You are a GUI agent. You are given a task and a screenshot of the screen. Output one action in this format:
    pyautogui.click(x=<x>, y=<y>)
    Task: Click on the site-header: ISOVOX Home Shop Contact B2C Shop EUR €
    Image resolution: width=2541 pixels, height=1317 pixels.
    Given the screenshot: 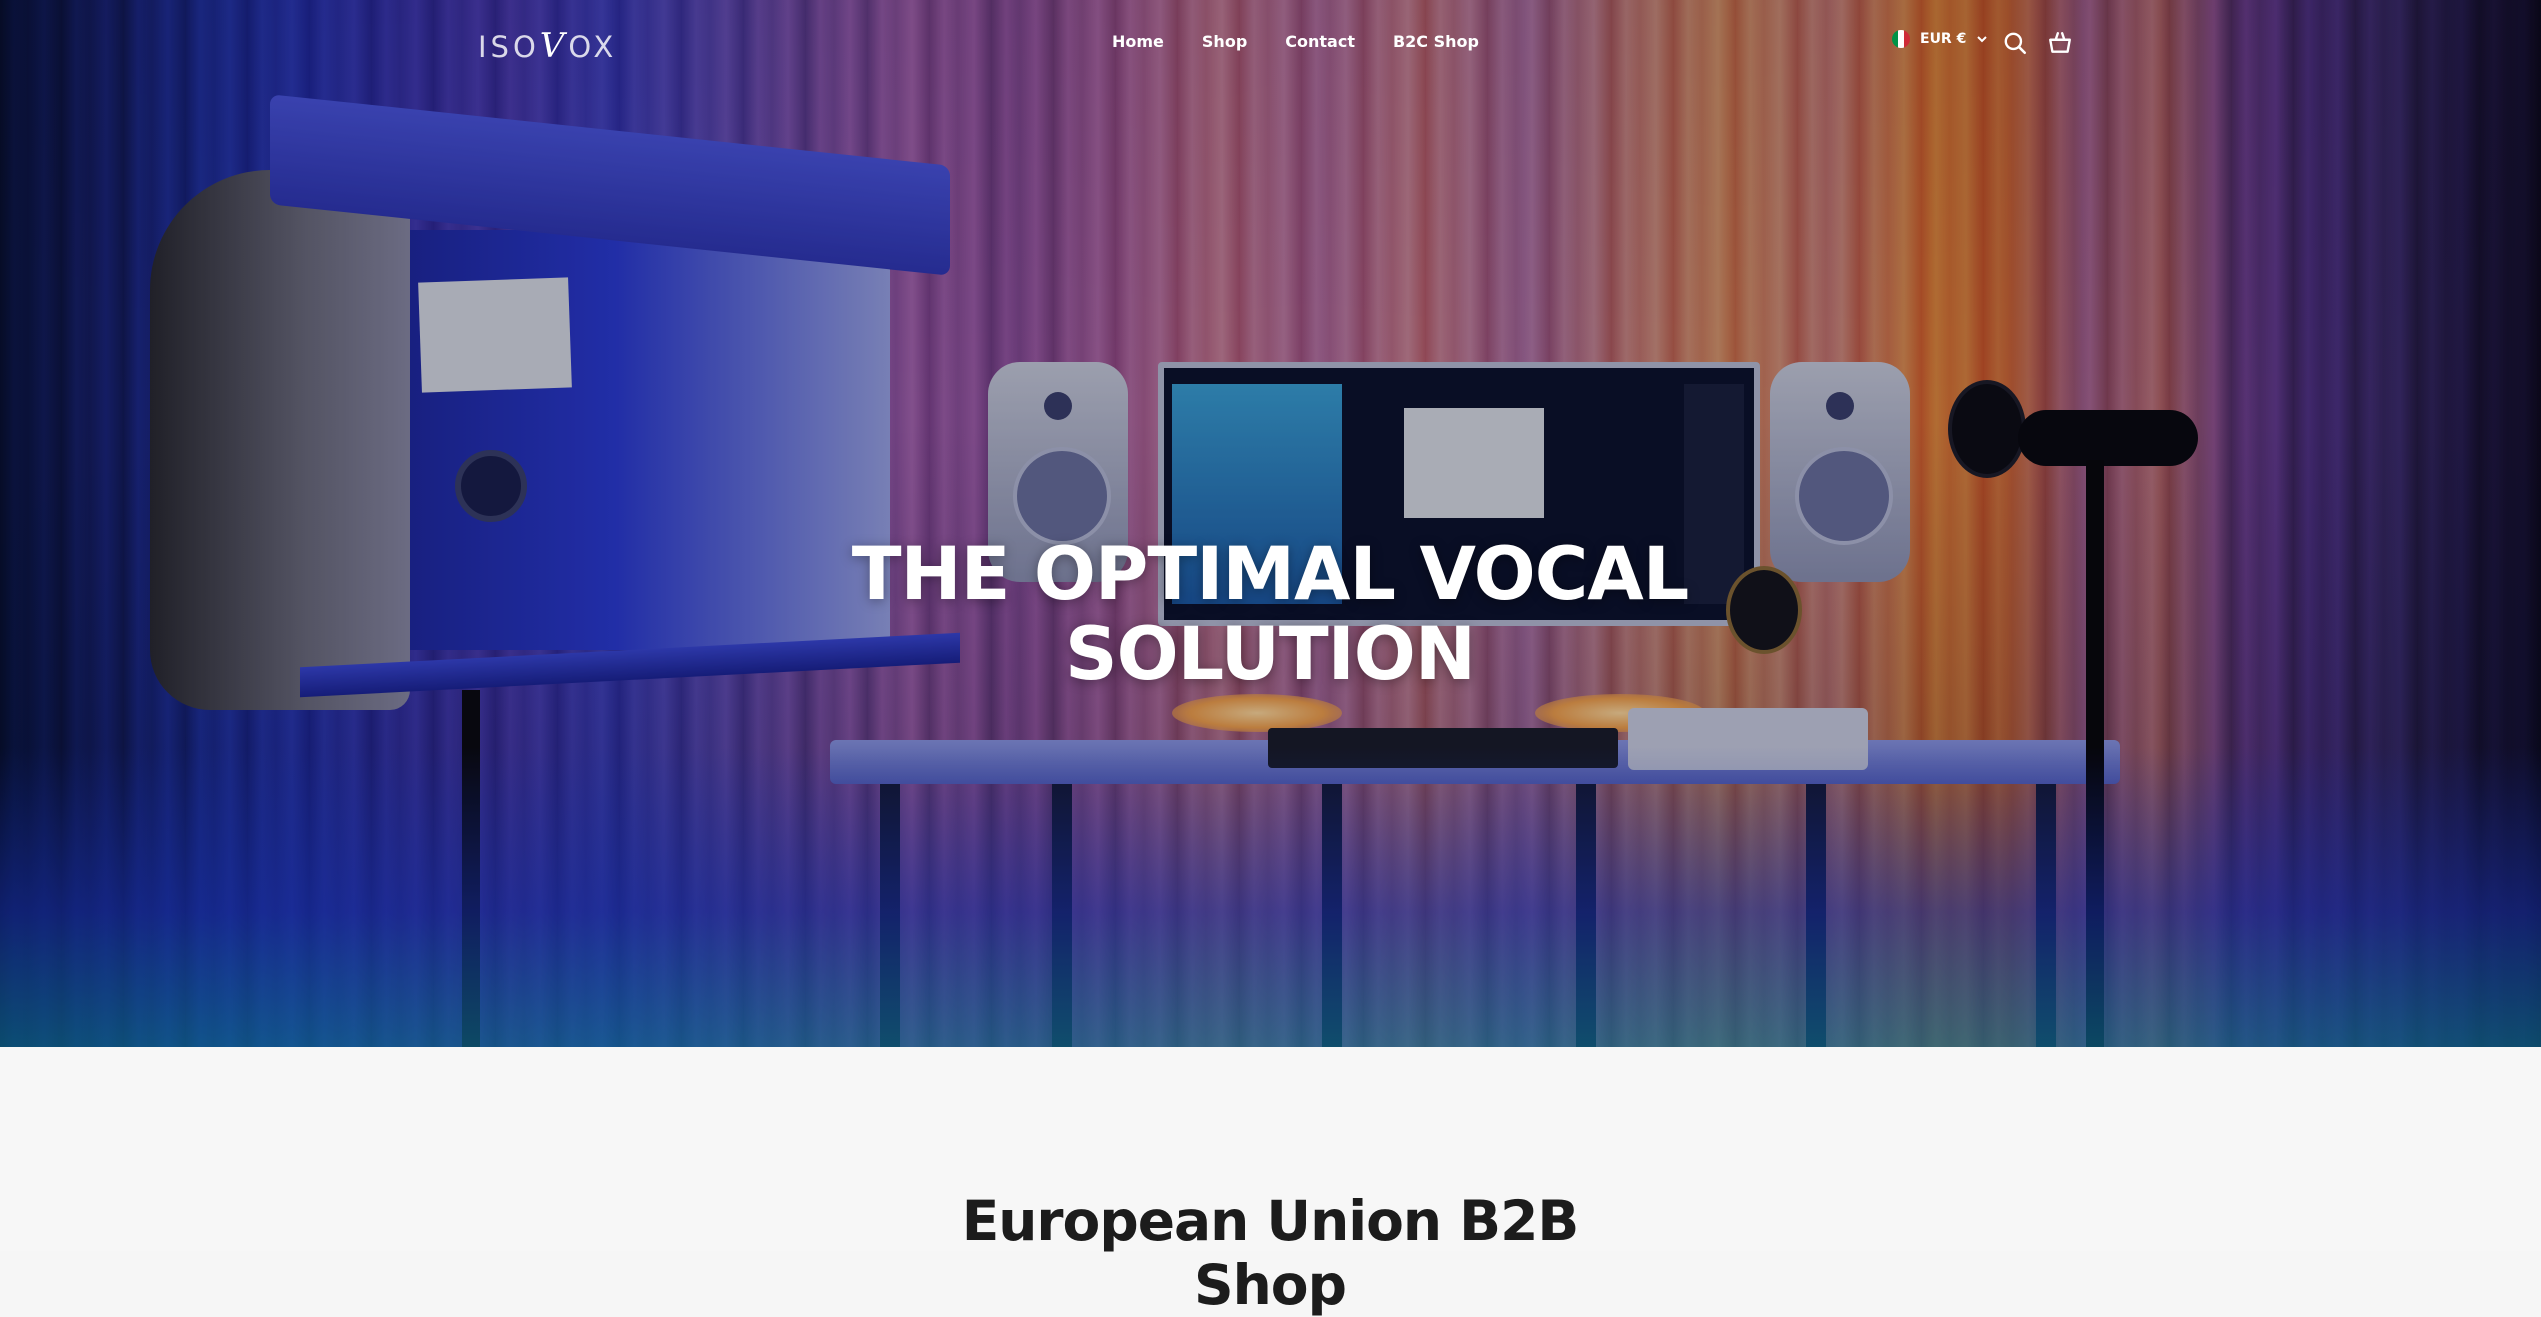 What is the action you would take?
    pyautogui.click(x=1270, y=44)
    